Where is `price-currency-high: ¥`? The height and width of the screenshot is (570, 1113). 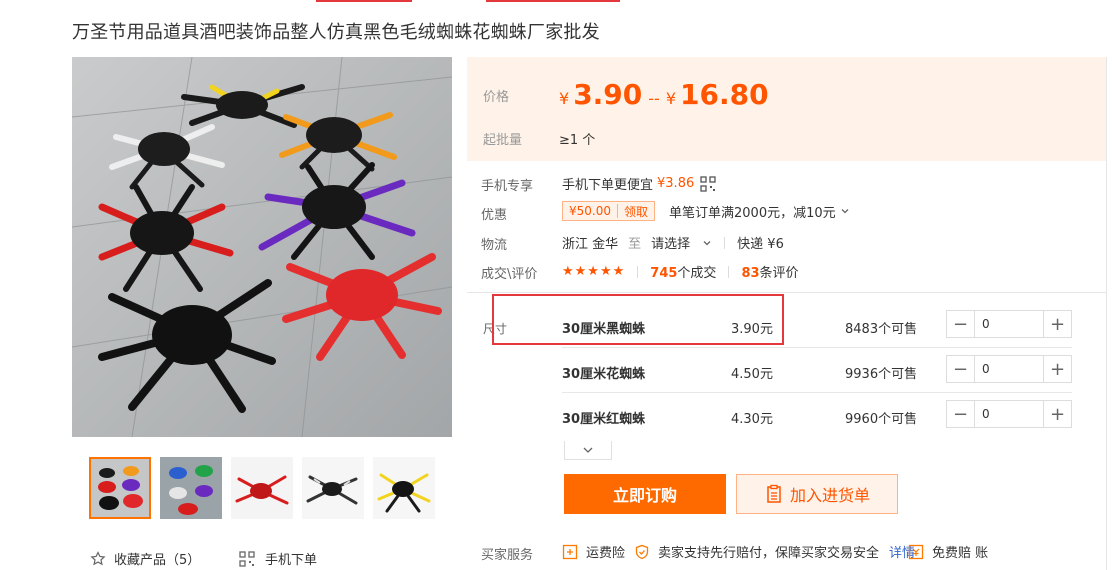 price-currency-high: ¥ is located at coordinates (671, 98).